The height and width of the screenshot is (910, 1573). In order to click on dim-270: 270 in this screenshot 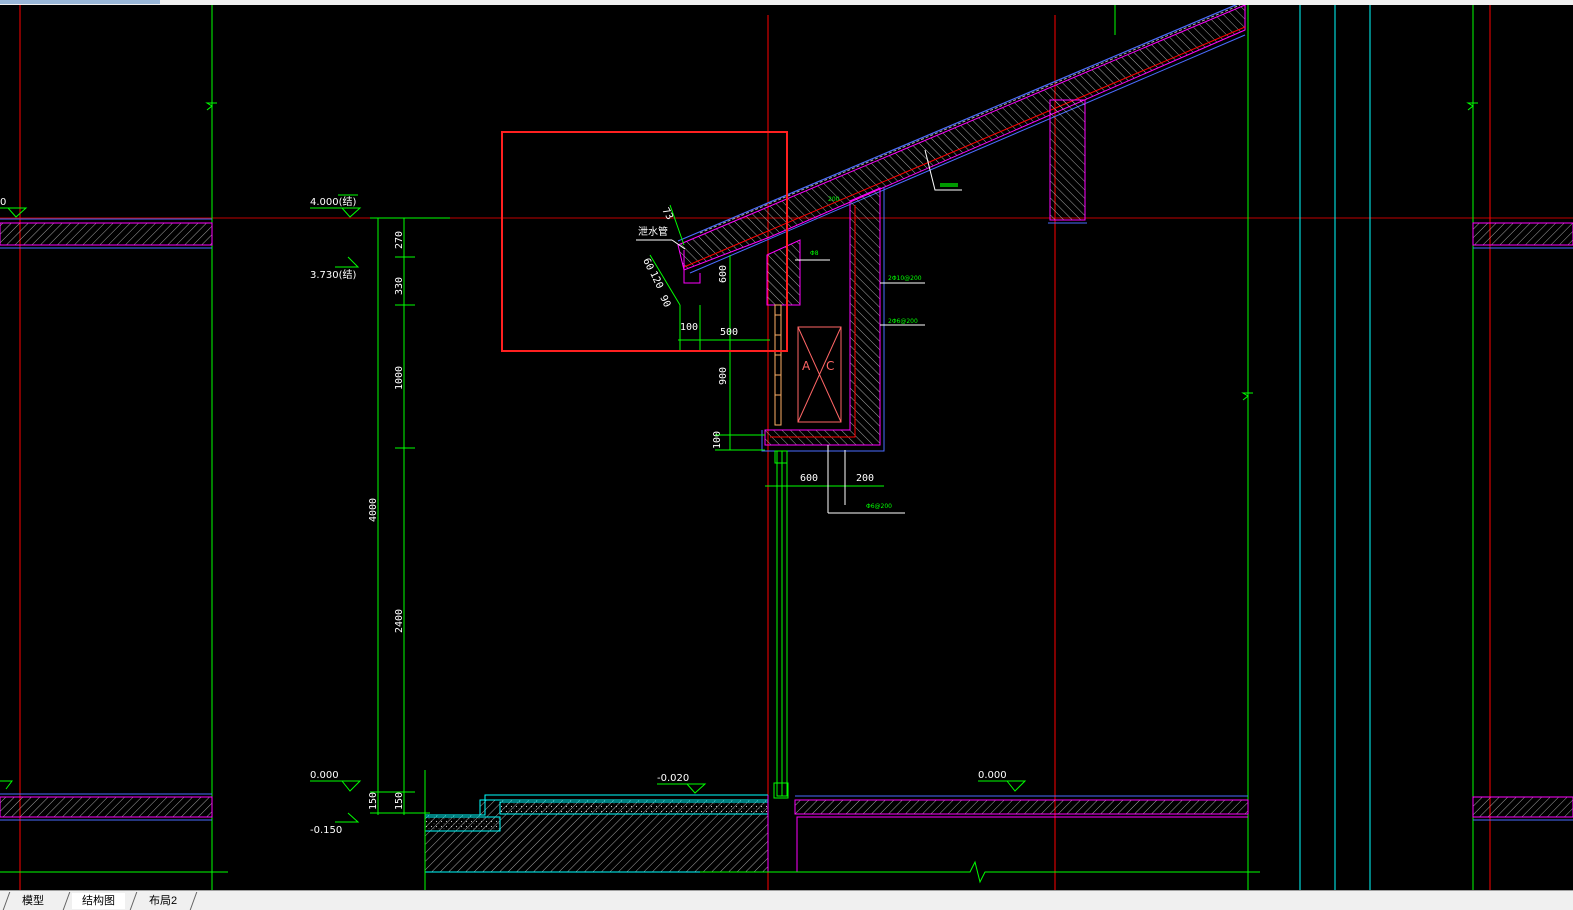, I will do `click(399, 240)`.